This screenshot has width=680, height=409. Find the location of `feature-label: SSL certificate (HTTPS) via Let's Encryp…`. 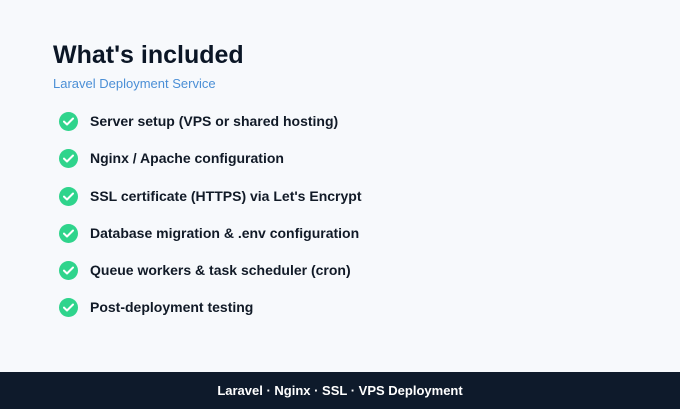

feature-label: SSL certificate (HTTPS) via Let's Encryp… is located at coordinates (226, 195).